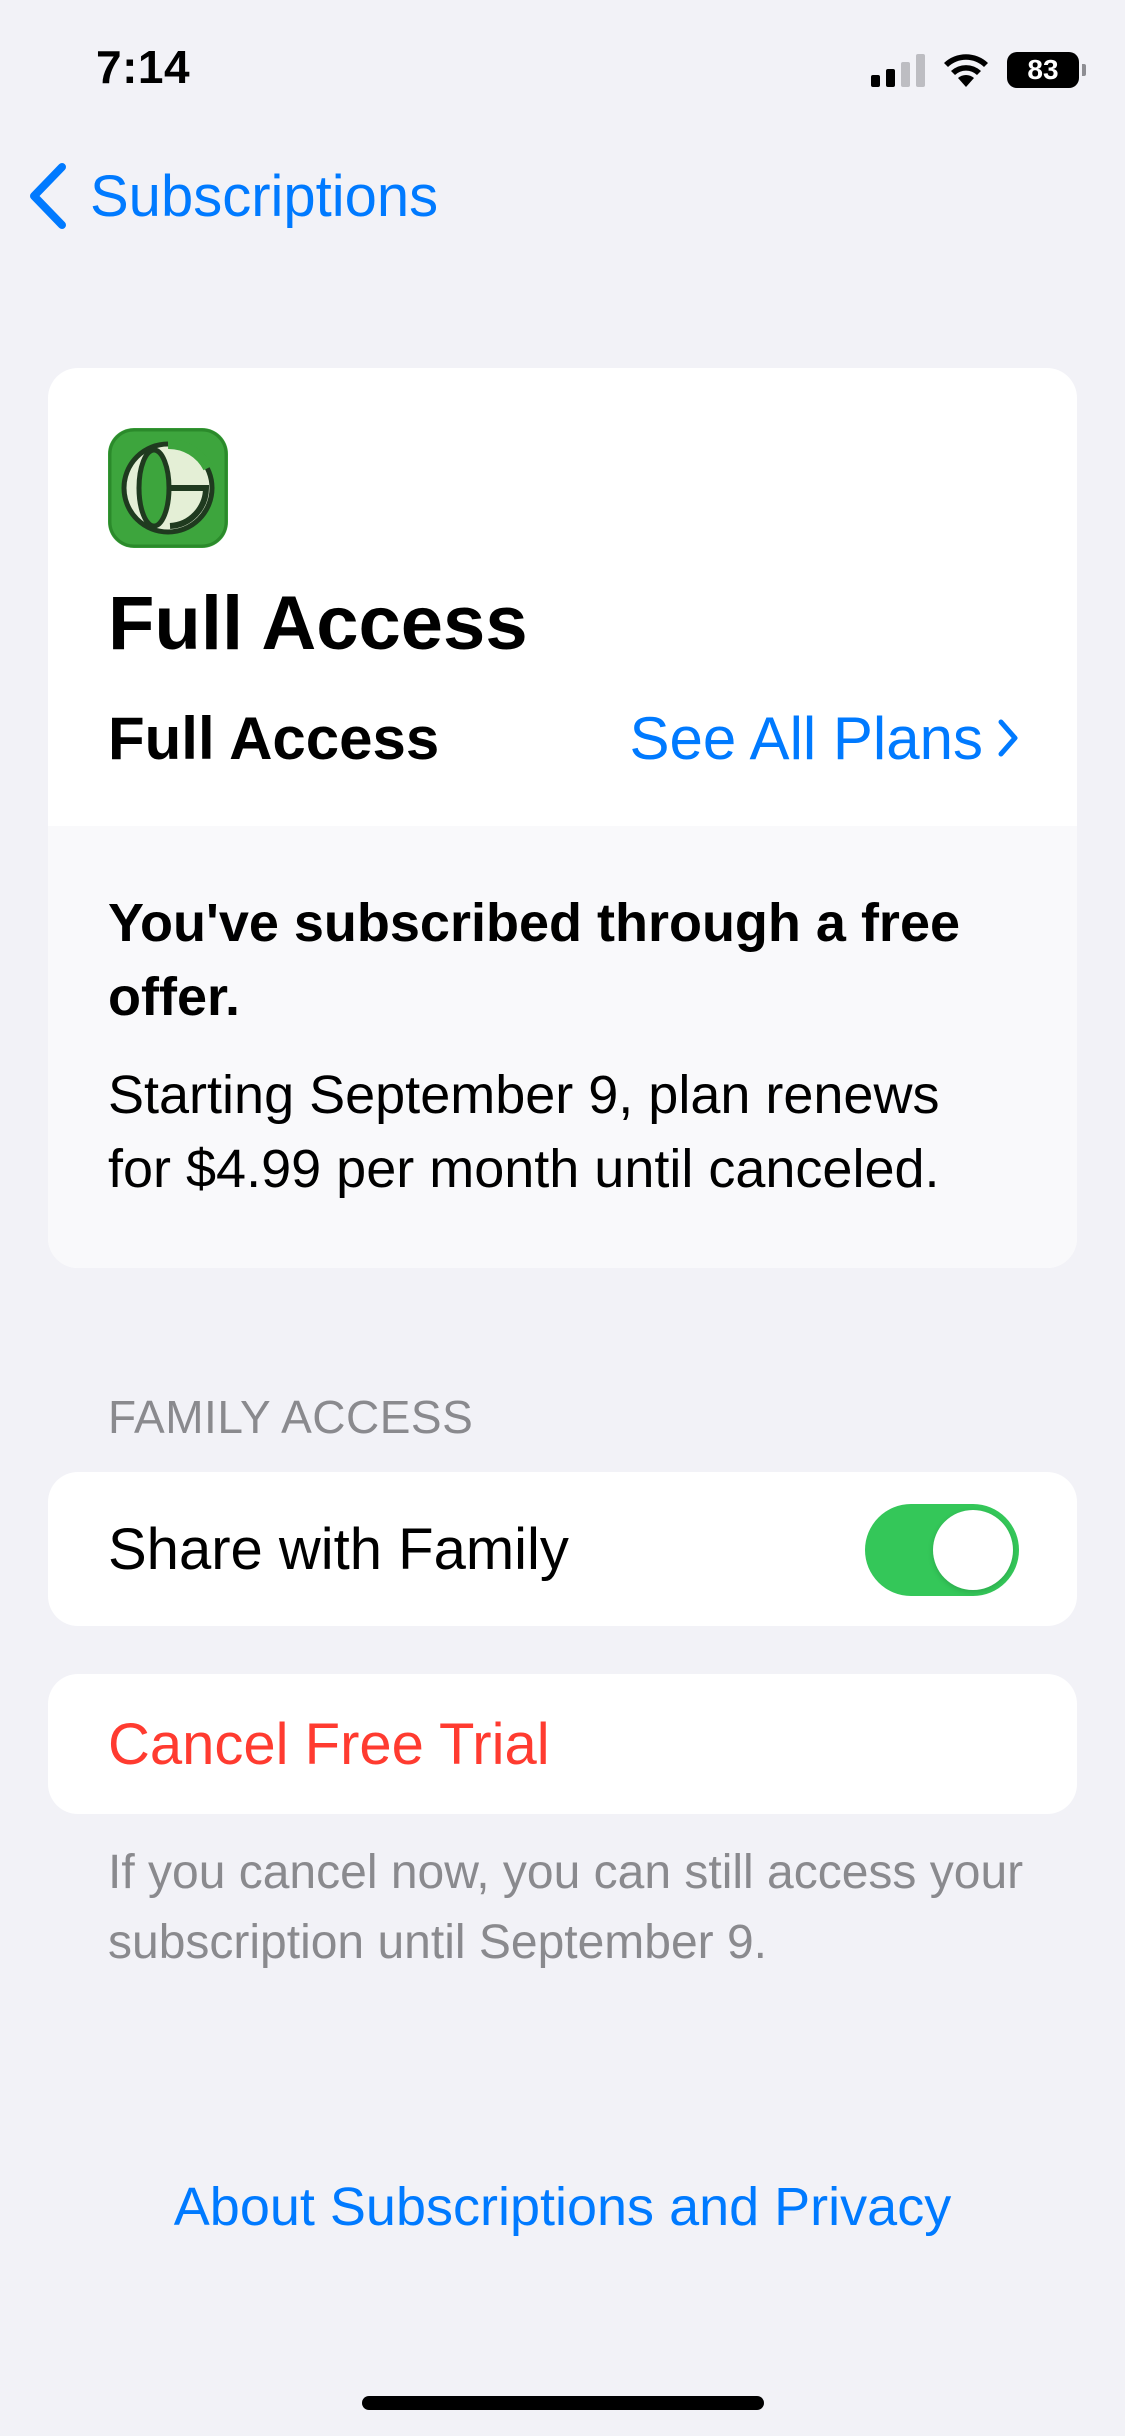  I want to click on share-with-family-row: Share with Family, so click(562, 1549).